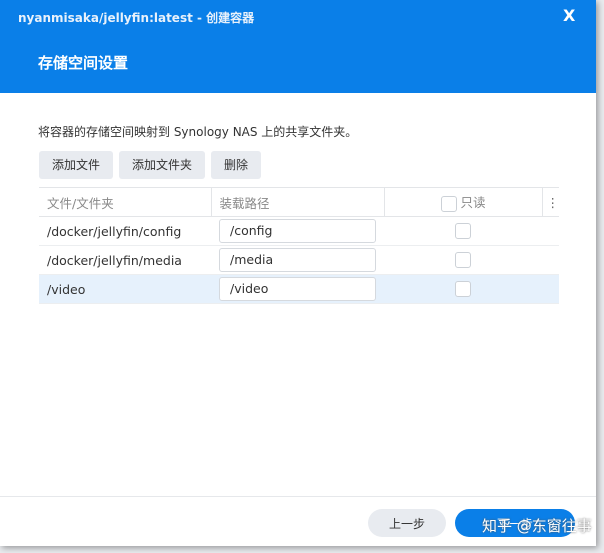 This screenshot has height=553, width=604. Describe the element at coordinates (515, 523) in the screenshot. I see `next-button: 下一步` at that location.